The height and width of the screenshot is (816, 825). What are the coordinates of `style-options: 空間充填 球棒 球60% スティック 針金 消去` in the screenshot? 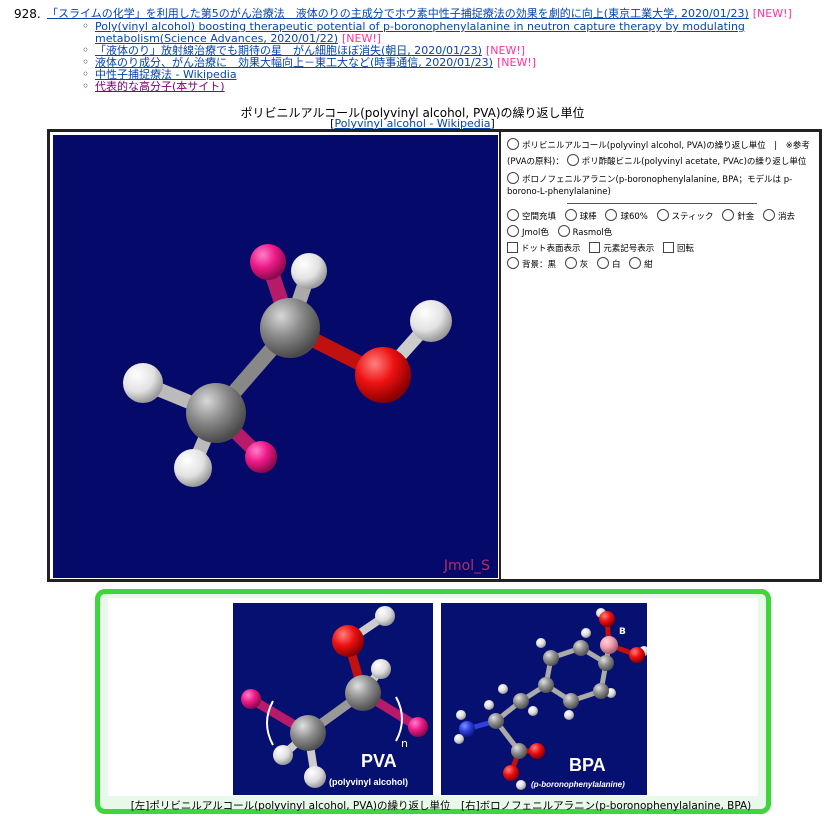 It's located at (662, 217).